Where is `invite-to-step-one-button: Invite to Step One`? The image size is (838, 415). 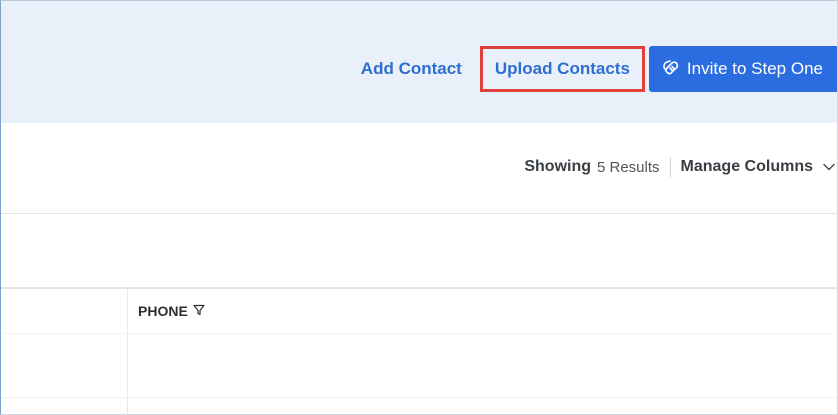
invite-to-step-one-button: Invite to Step One is located at coordinates (742, 69).